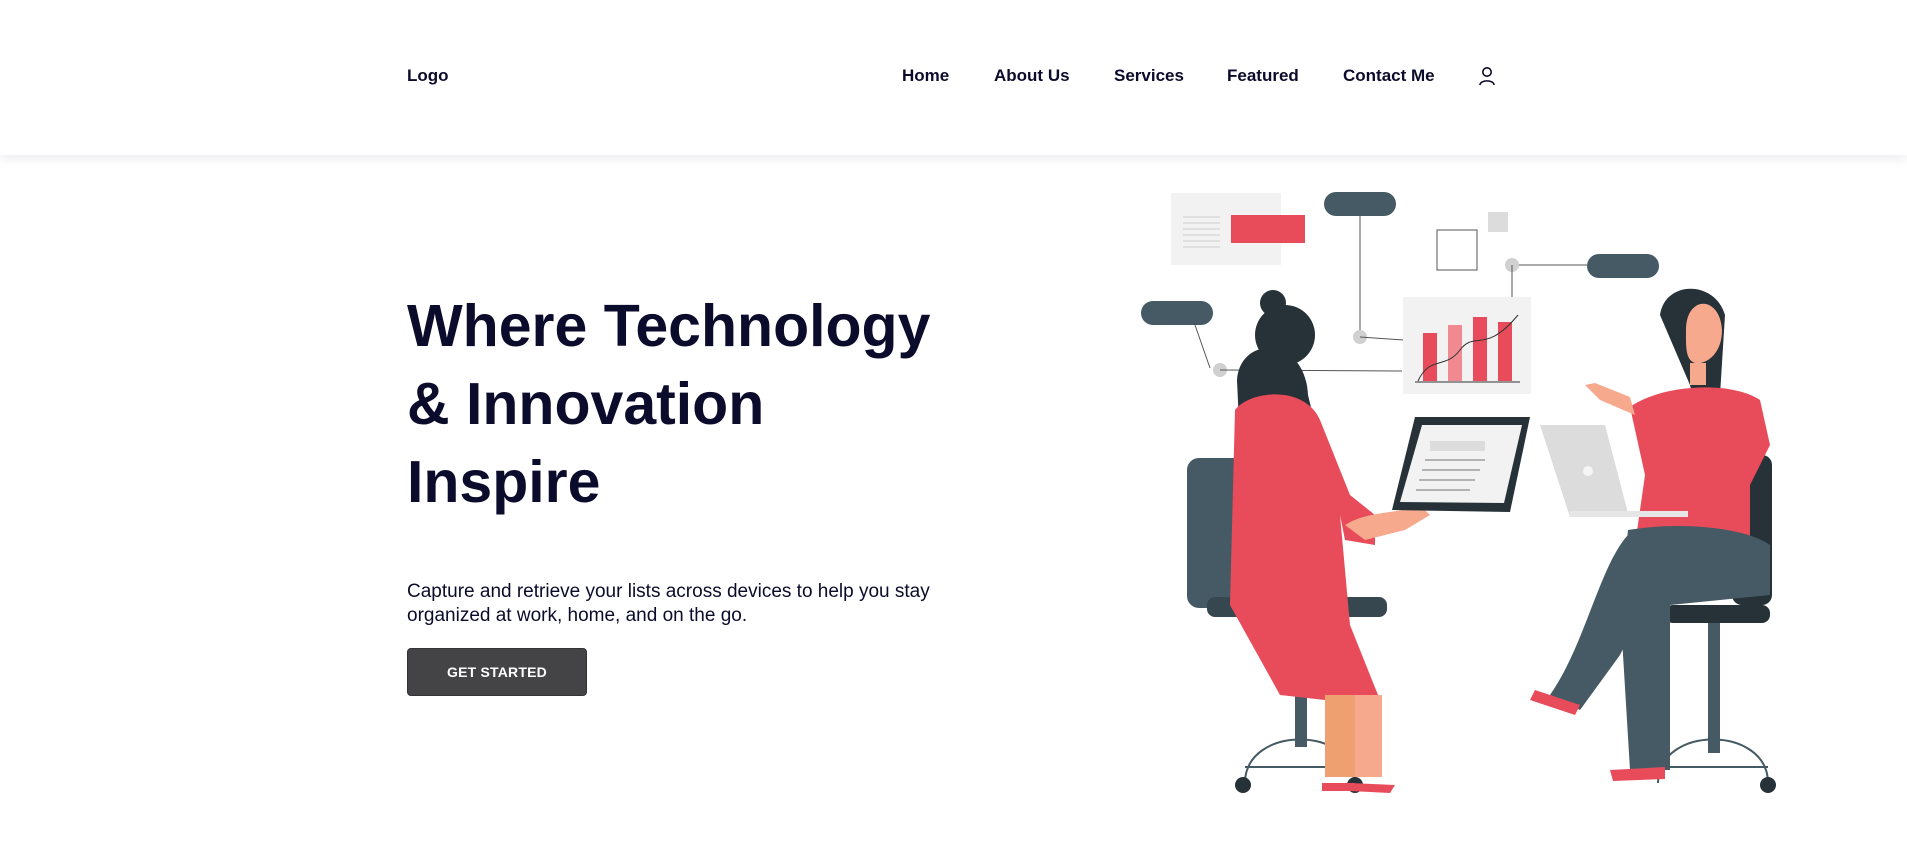 The width and height of the screenshot is (1907, 853). Describe the element at coordinates (1149, 76) in the screenshot. I see `nav-link-services: Services` at that location.